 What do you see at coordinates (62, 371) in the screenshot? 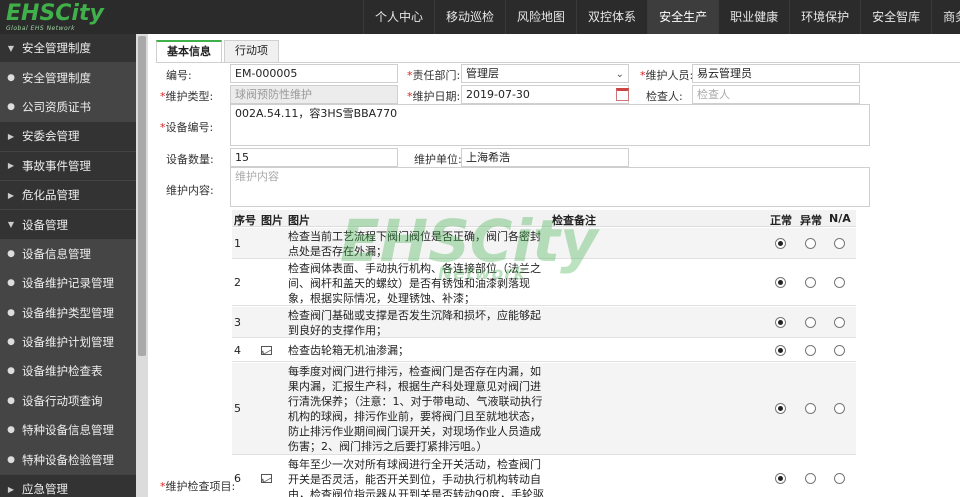
I see `sidebar-item-label: 设备维护检查表` at bounding box center [62, 371].